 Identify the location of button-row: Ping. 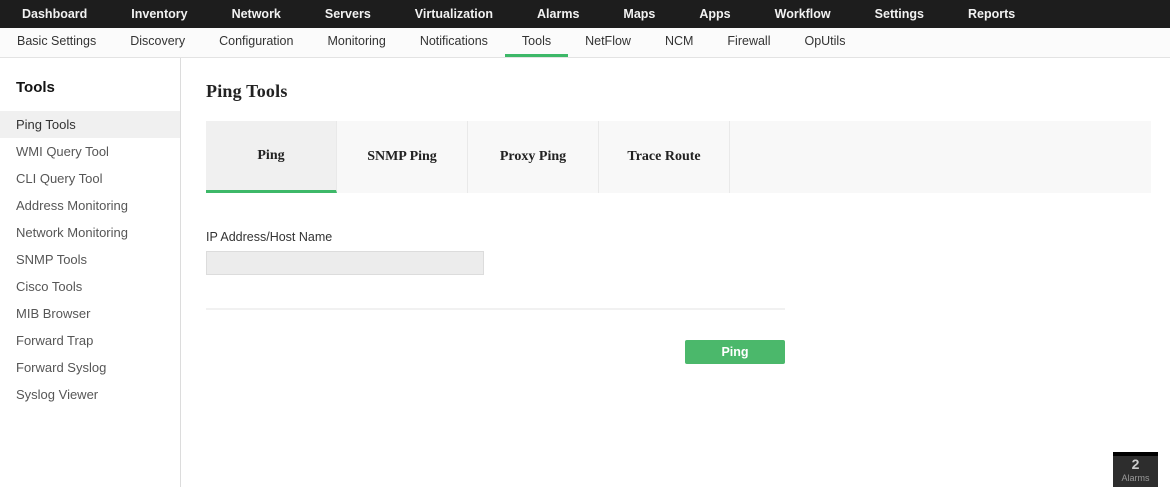
(495, 352).